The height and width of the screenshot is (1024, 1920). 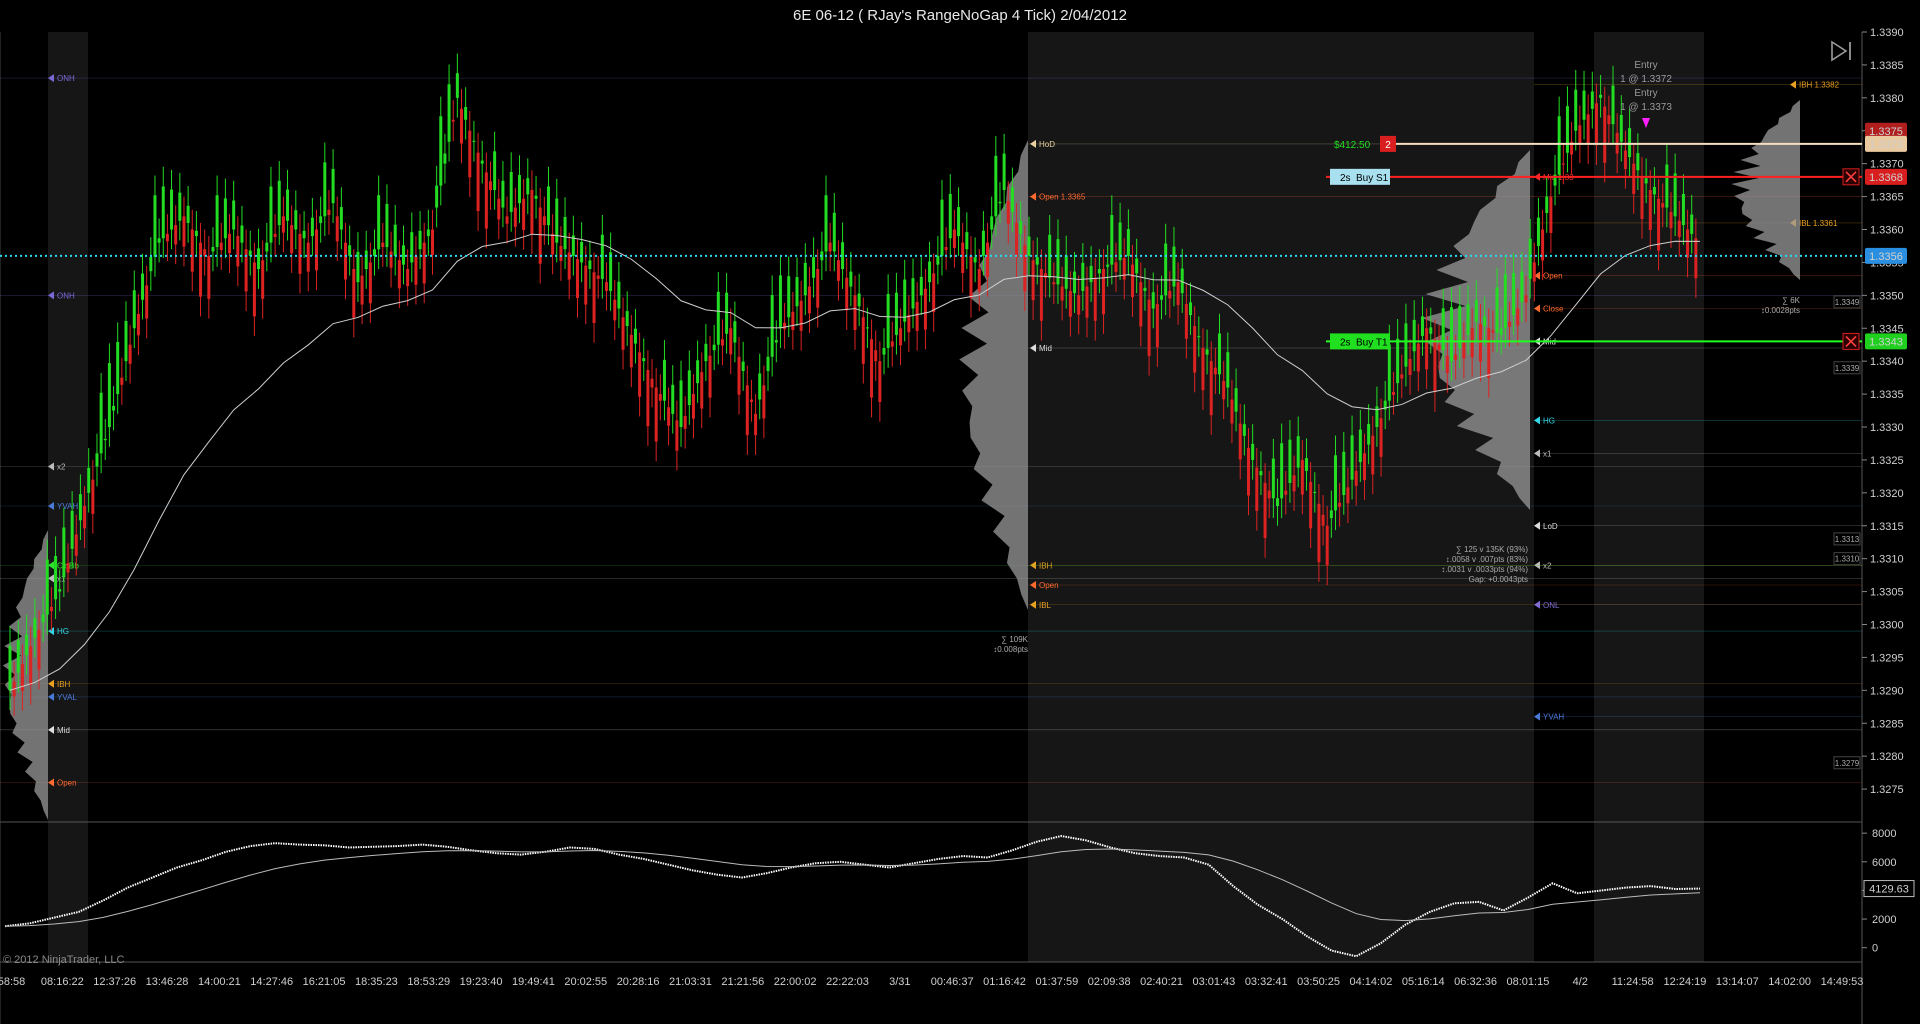 What do you see at coordinates (66, 295) in the screenshot?
I see `level-label: ONH` at bounding box center [66, 295].